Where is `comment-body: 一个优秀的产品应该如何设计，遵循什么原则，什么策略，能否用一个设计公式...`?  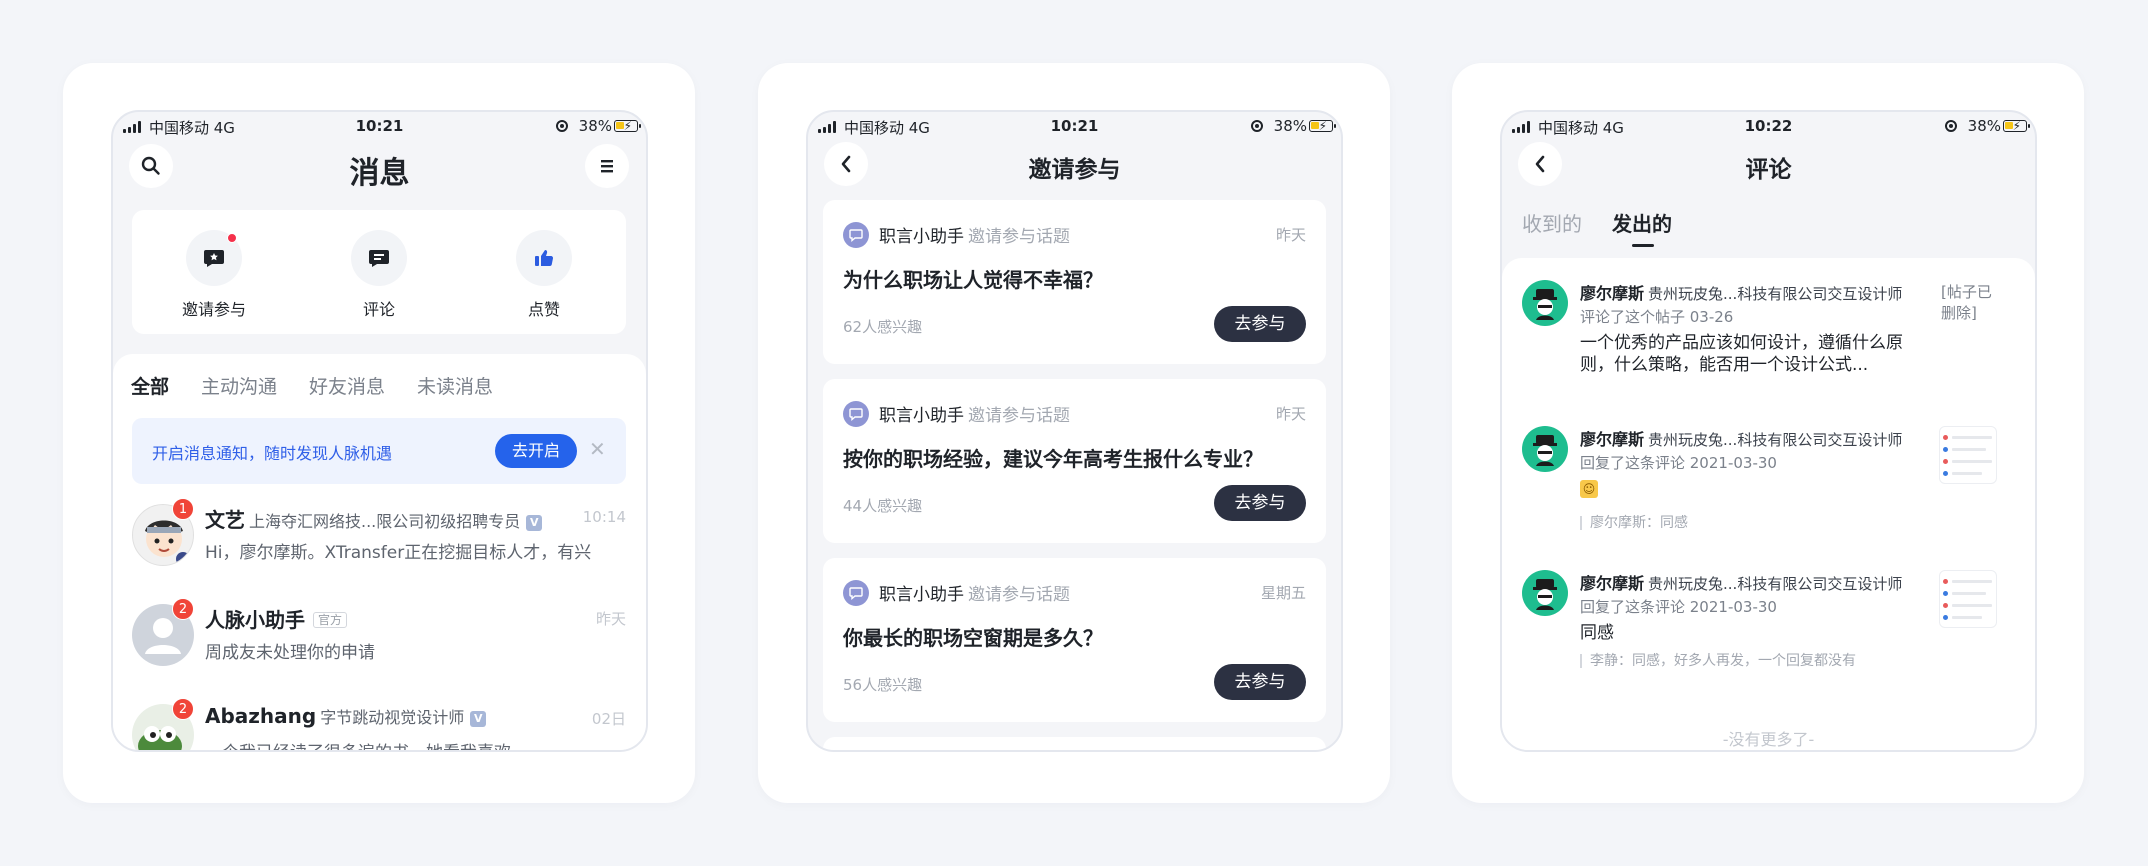 comment-body: 一个优秀的产品应该如何设计，遵循什么原则，什么策略，能否用一个设计公式... is located at coordinates (1741, 354).